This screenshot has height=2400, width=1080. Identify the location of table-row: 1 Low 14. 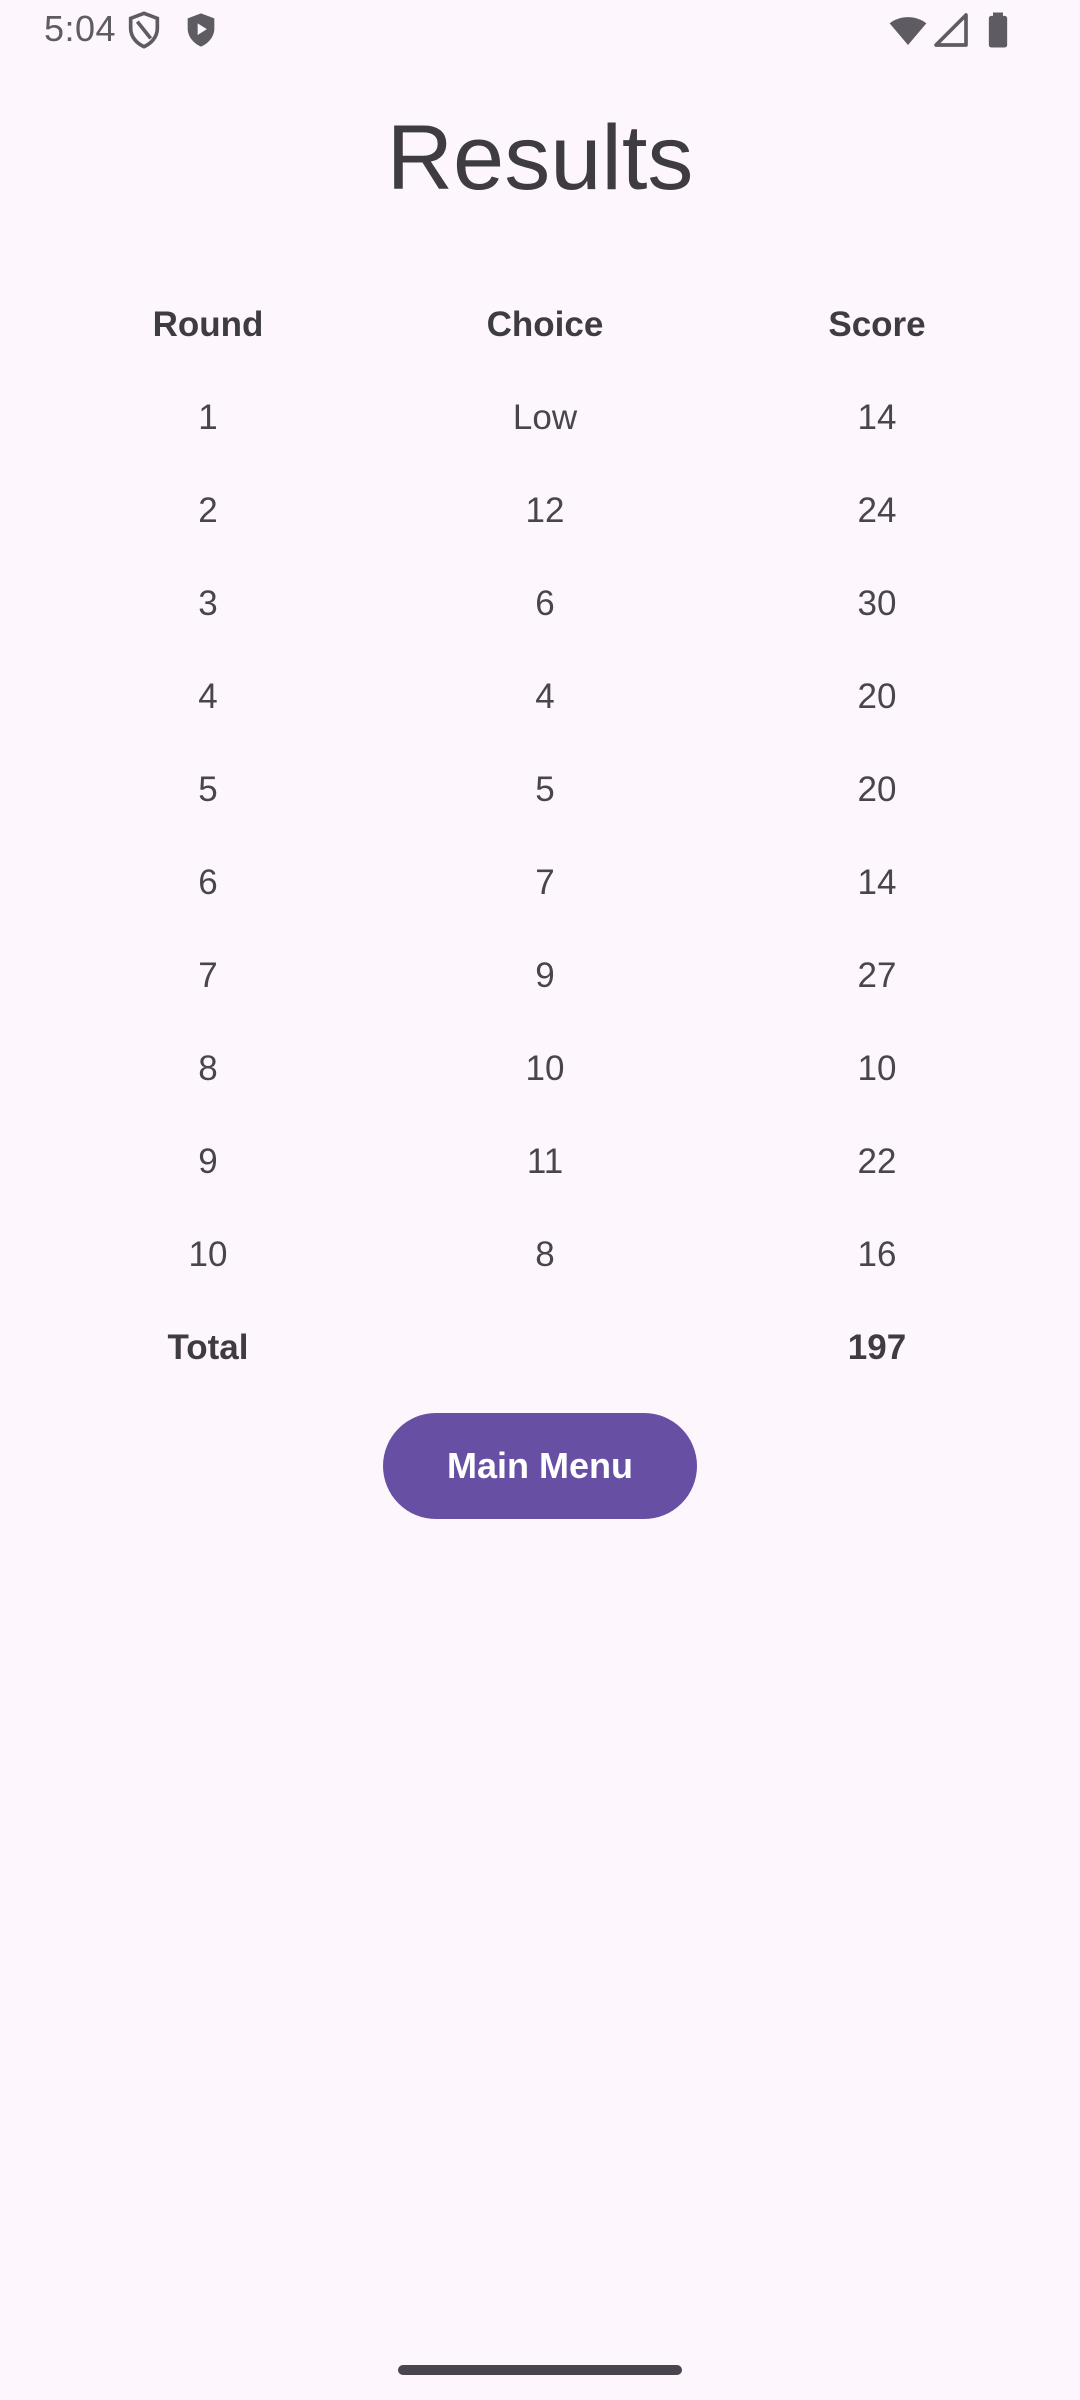
(540, 417).